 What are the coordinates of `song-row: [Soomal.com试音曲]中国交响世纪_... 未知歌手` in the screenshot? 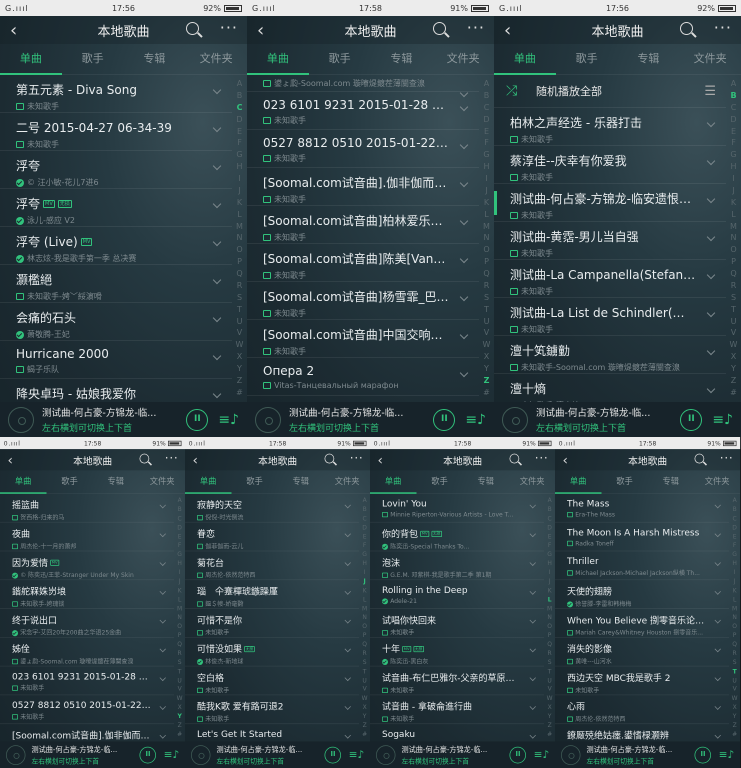 It's located at (363, 339).